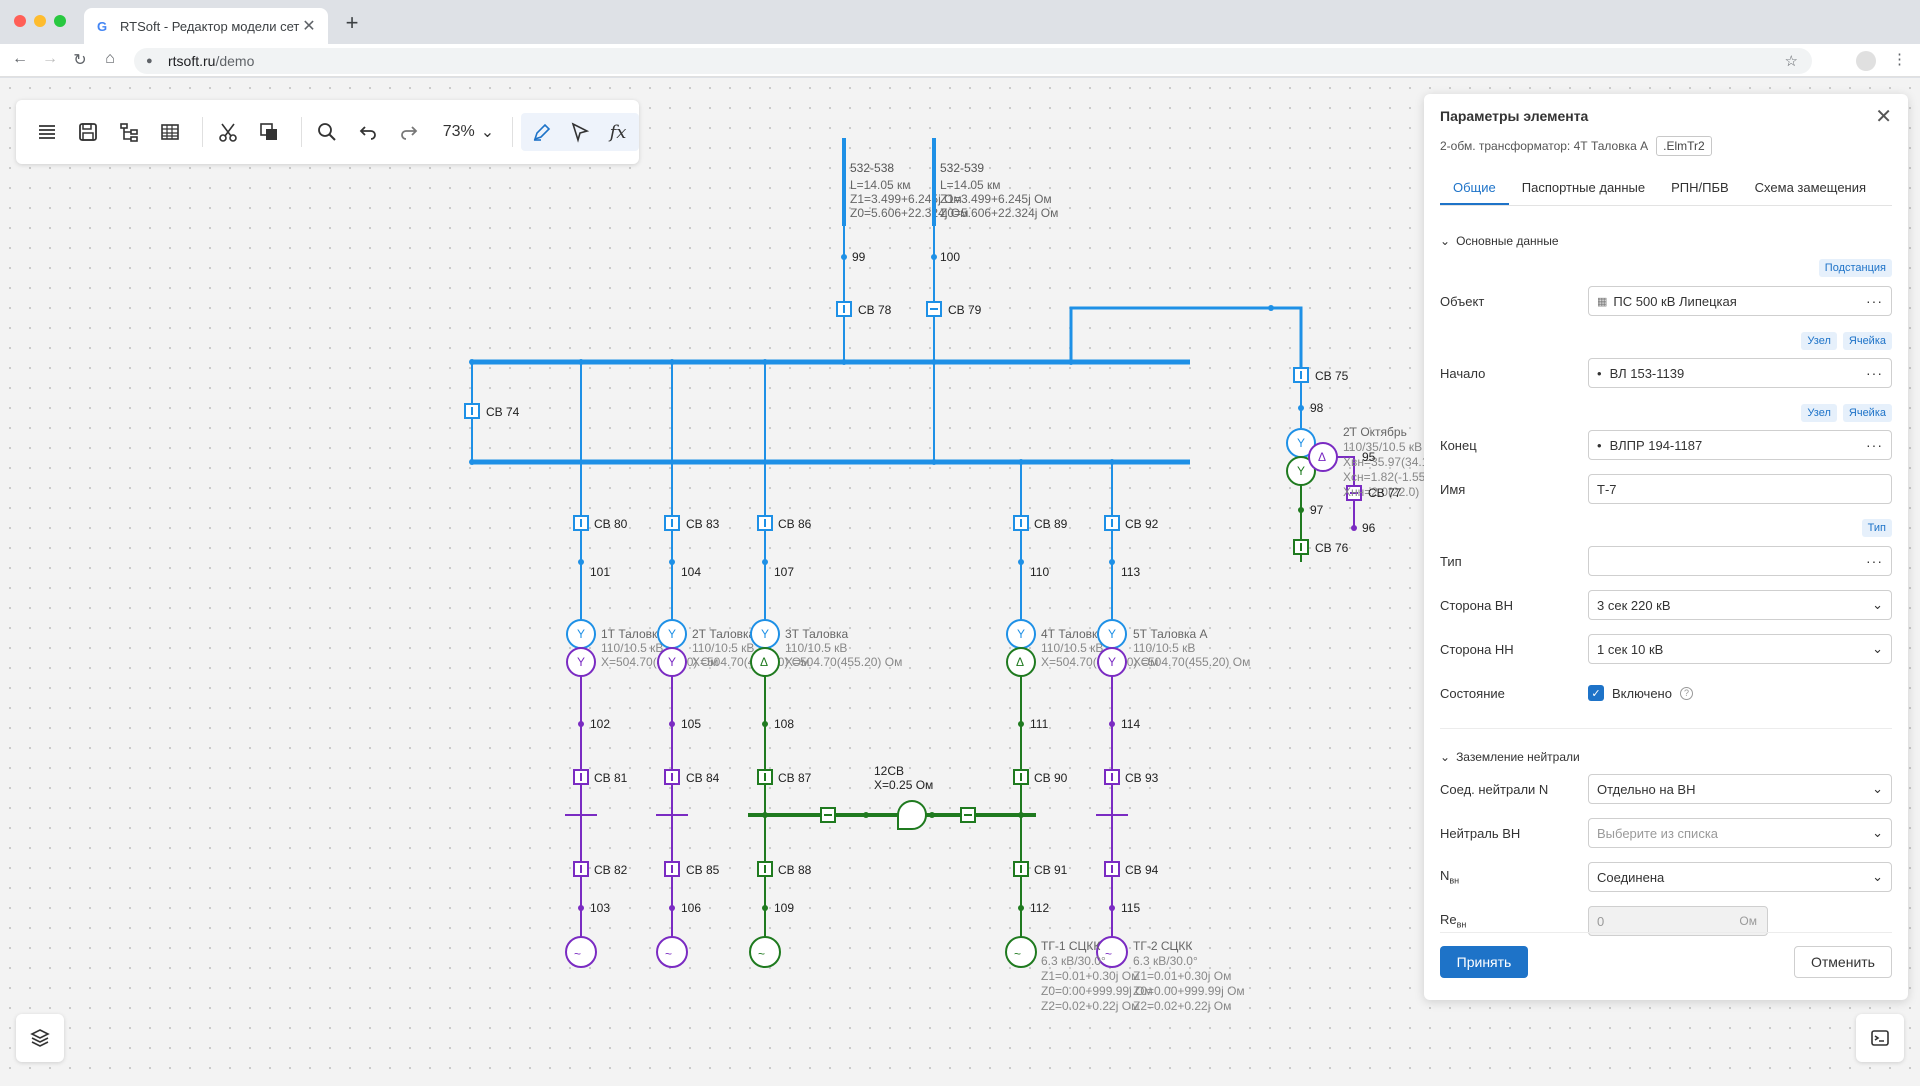  Describe the element at coordinates (1740, 561) in the screenshot. I see `type-field: ···` at that location.